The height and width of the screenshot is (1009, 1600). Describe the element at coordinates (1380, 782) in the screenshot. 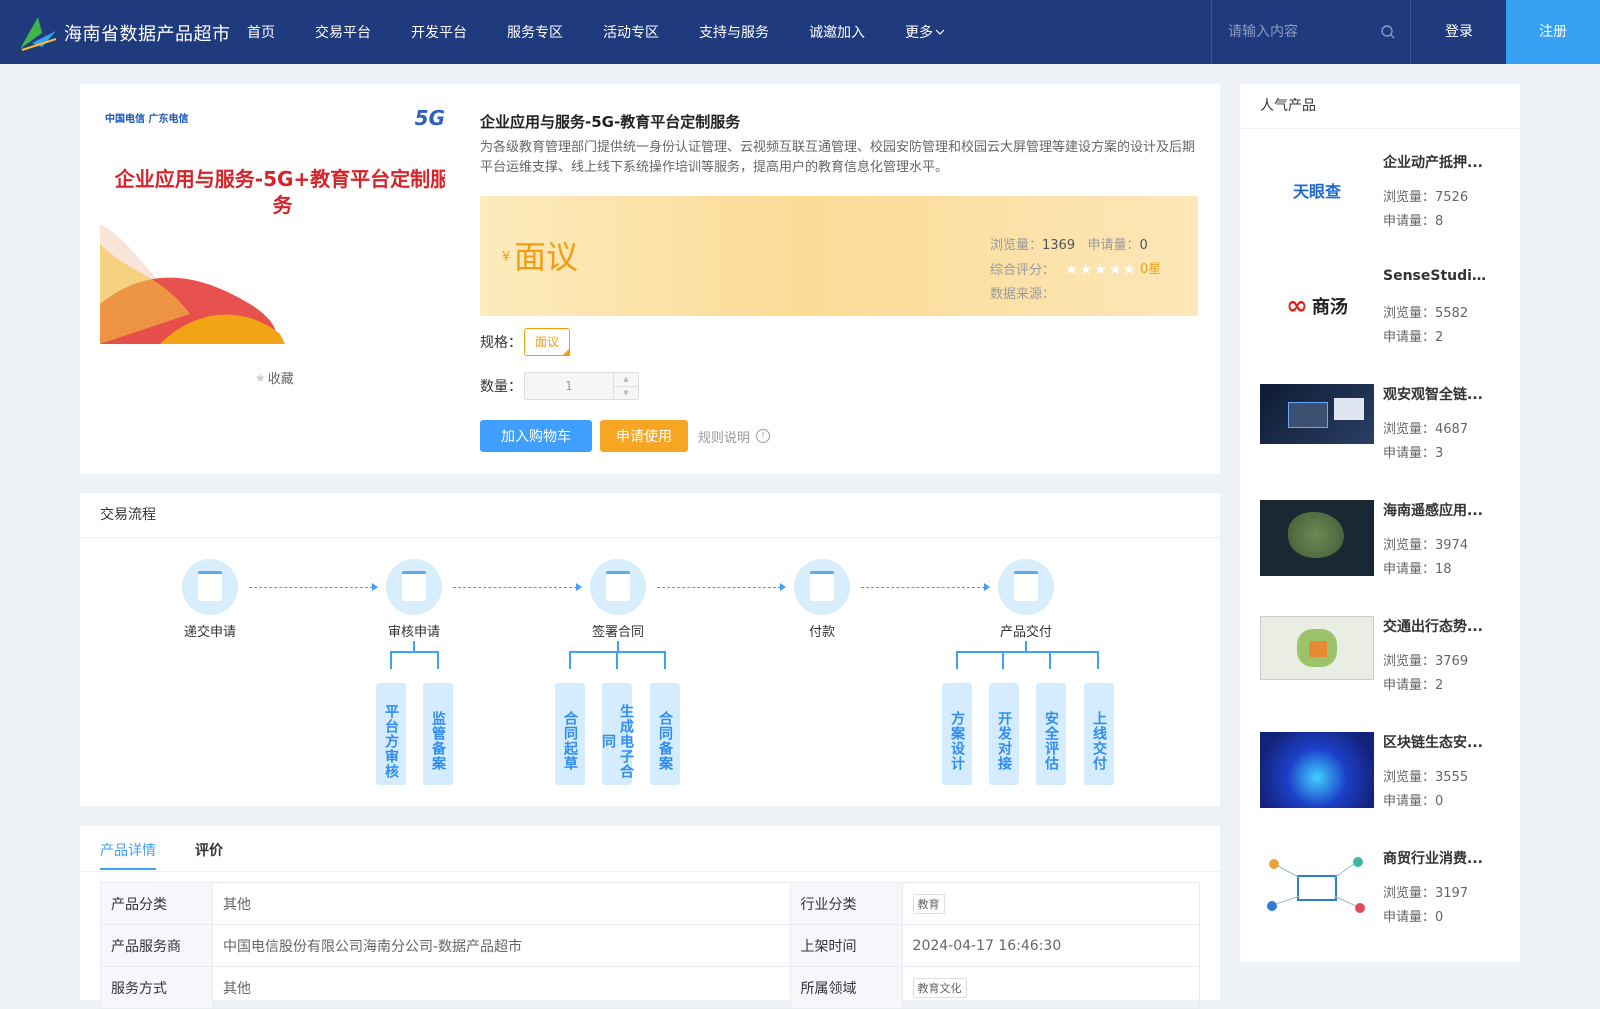

I see `popular-item: 区块链生态安... 浏览量：3555 申请量：0` at that location.